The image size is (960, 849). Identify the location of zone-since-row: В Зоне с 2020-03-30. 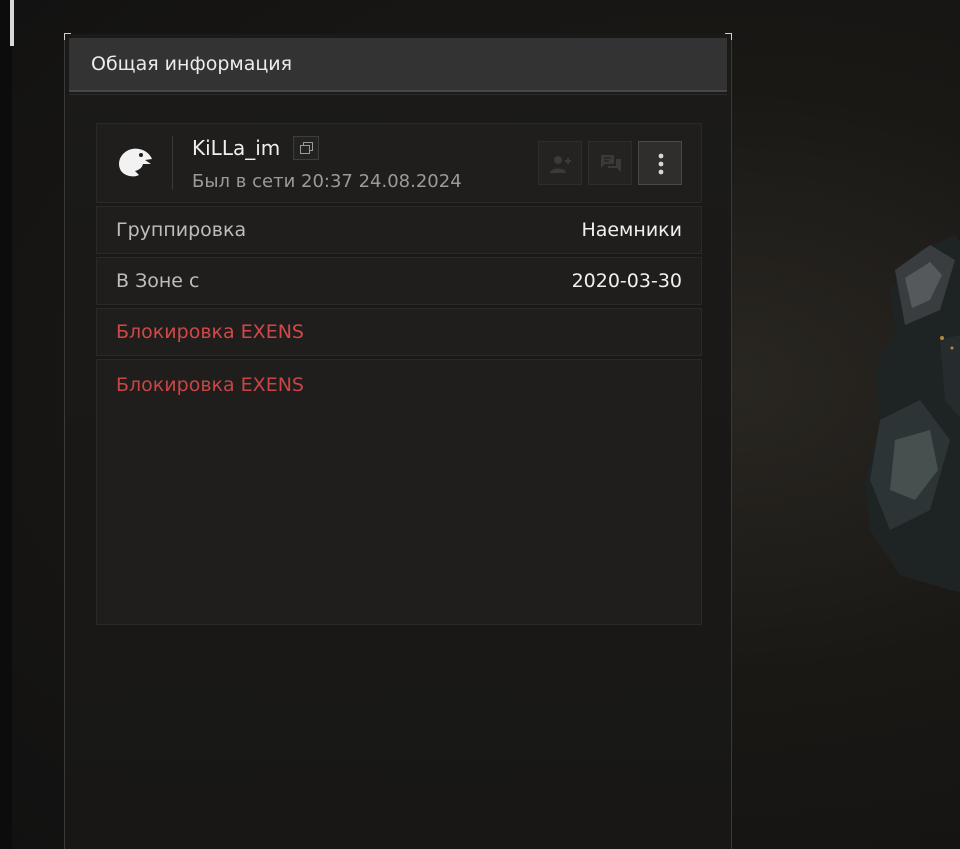
(399, 281).